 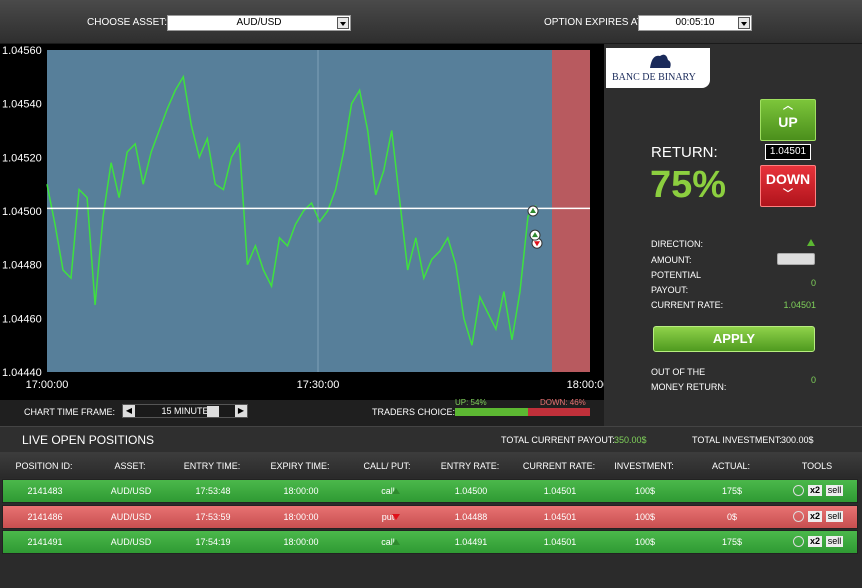 I want to click on chevron-up-icon: ︿, so click(x=788, y=106).